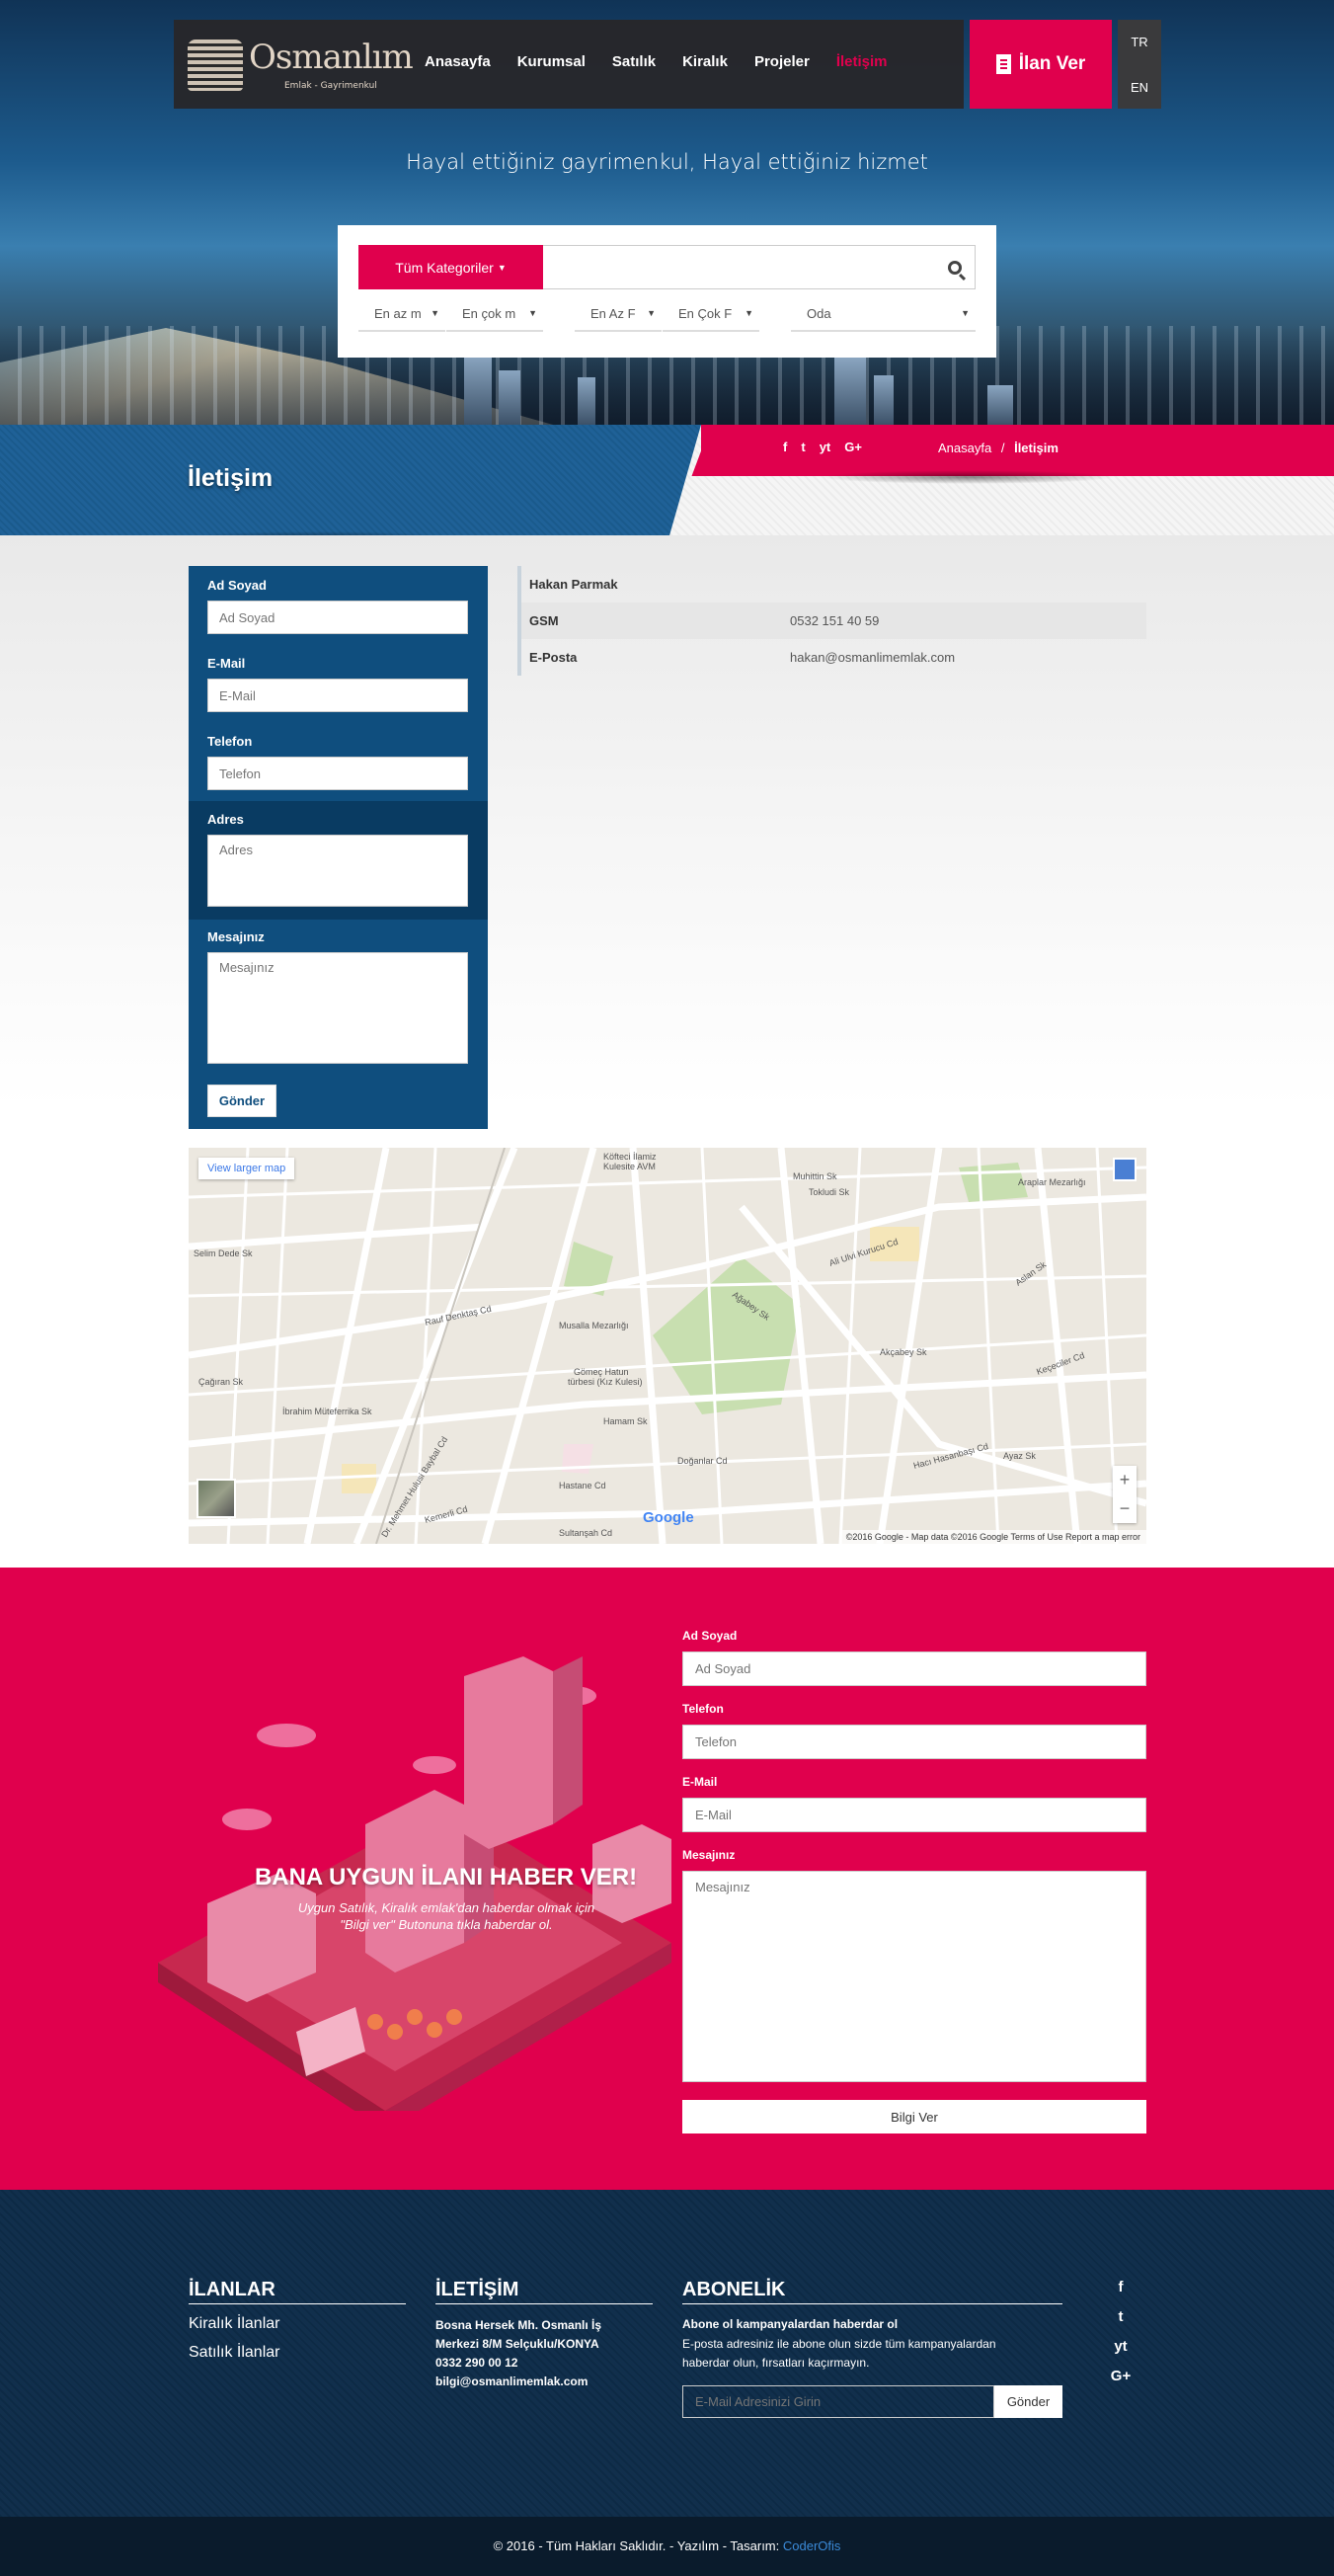  I want to click on email-key: E-Posta, so click(553, 657).